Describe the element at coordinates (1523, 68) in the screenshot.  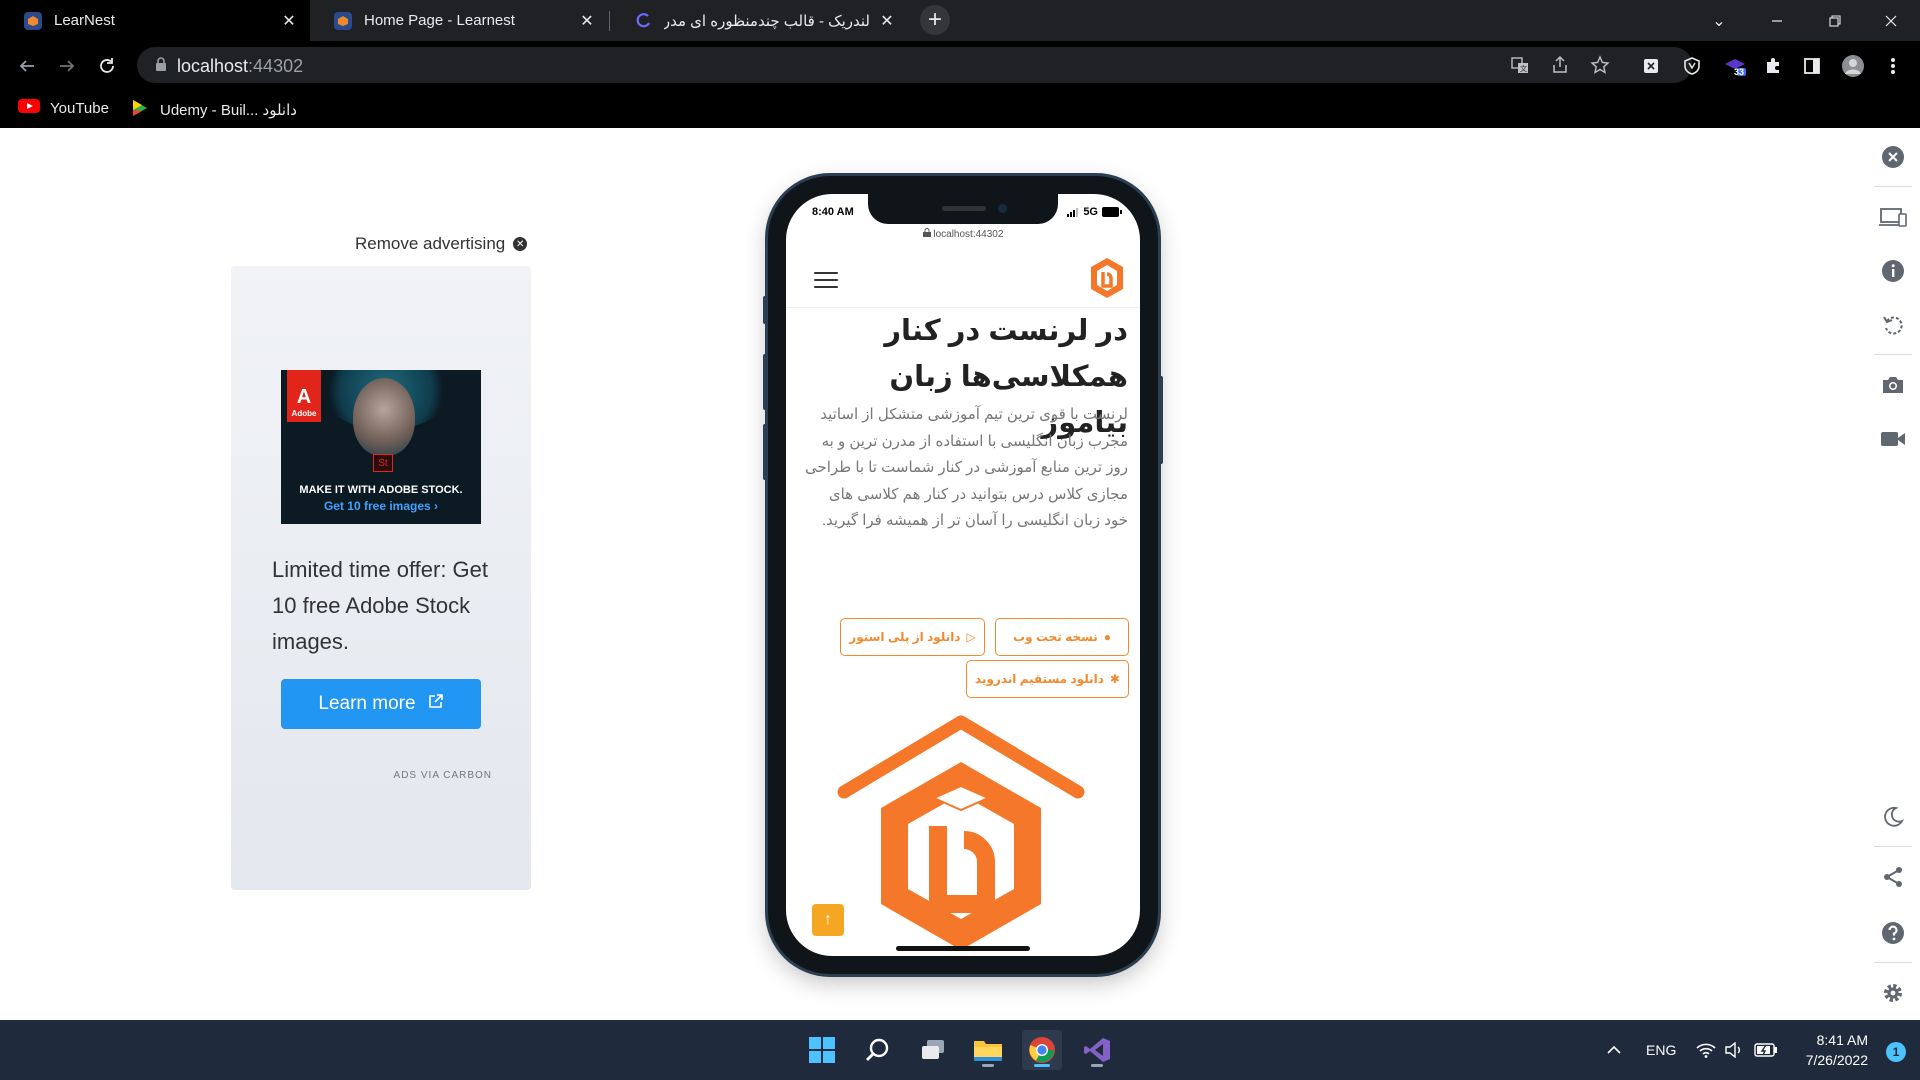
I see `svg-text: 文` at that location.